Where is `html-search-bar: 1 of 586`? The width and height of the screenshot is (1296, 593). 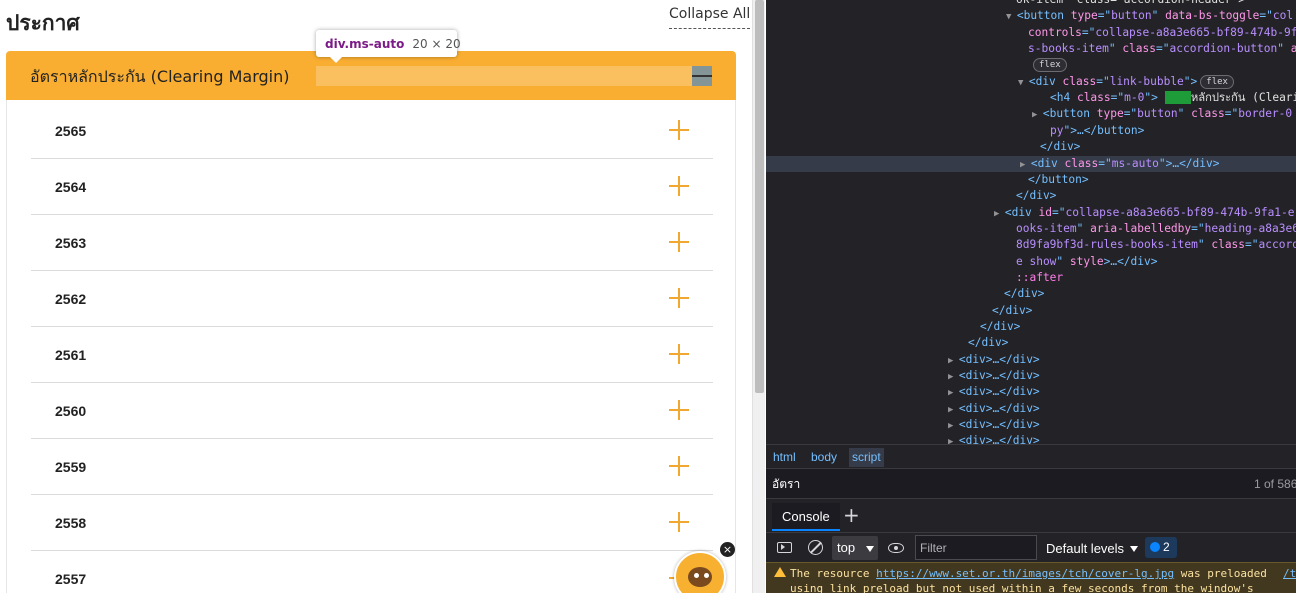
html-search-bar: 1 of 586 is located at coordinates (1031, 483).